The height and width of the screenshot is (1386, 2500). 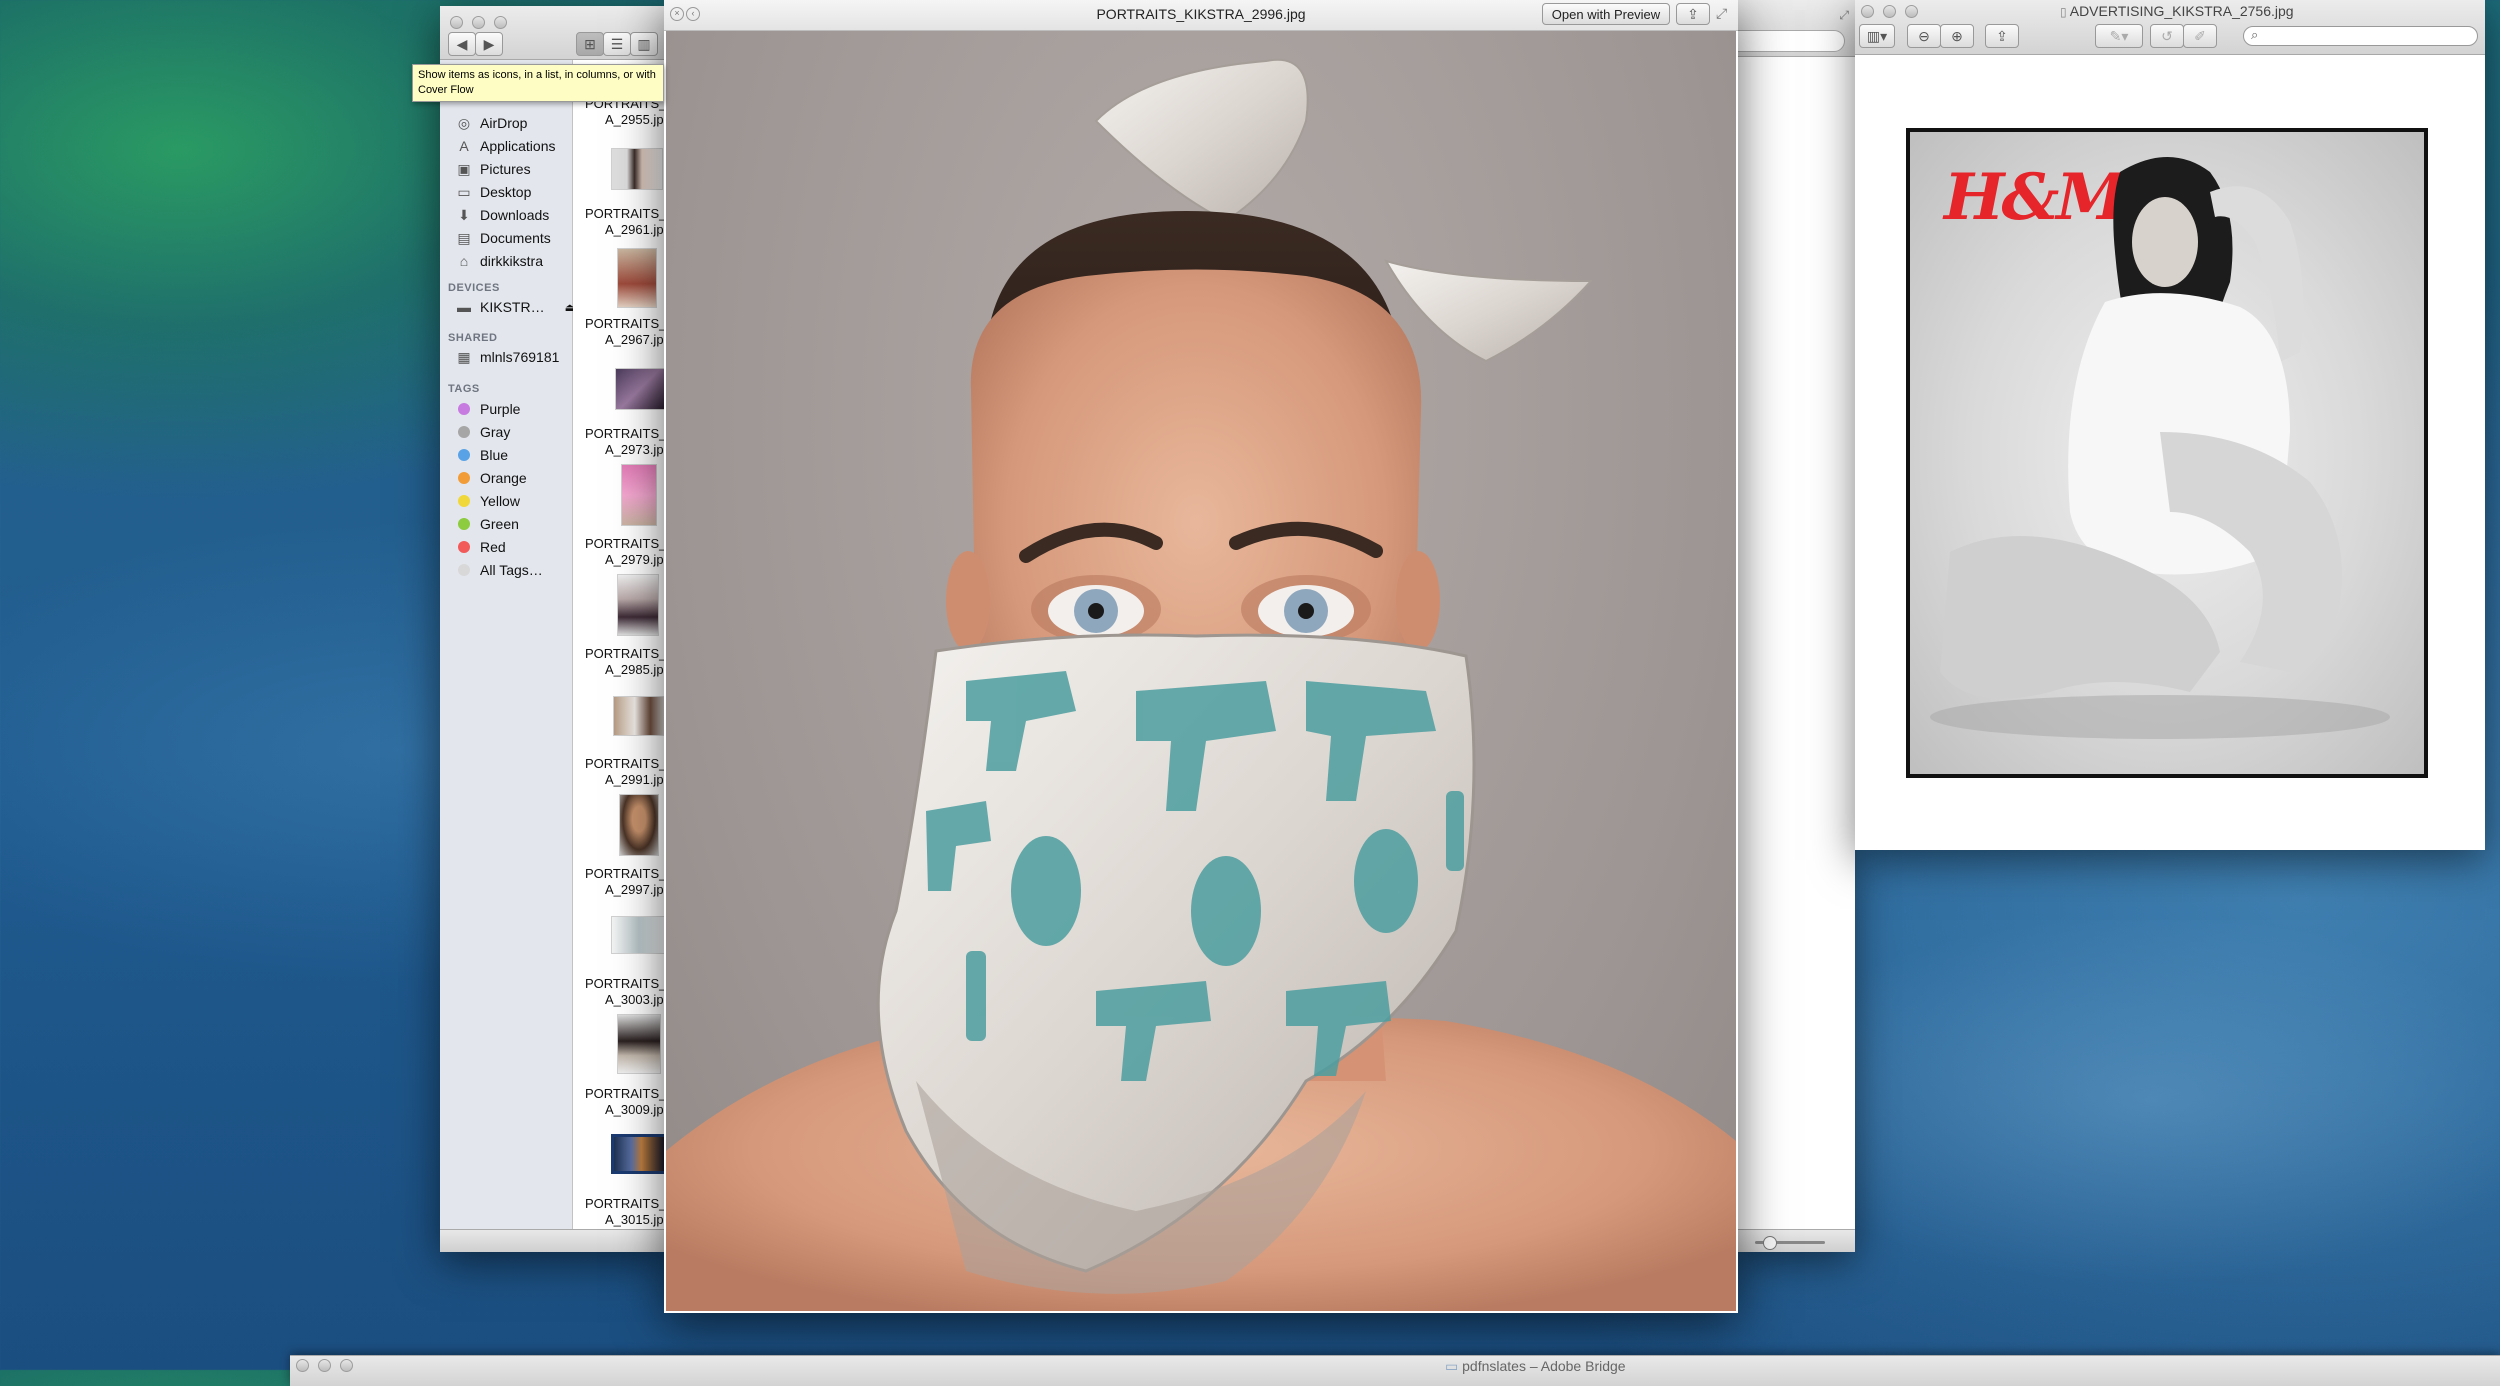 What do you see at coordinates (1790, 1242) in the screenshot?
I see `zoom-slider` at bounding box center [1790, 1242].